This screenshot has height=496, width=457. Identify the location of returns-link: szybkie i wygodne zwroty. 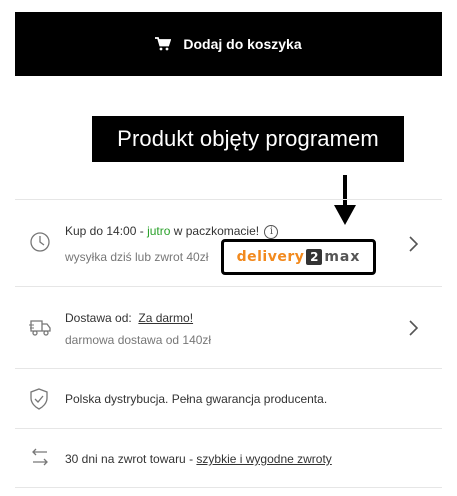
(263, 459).